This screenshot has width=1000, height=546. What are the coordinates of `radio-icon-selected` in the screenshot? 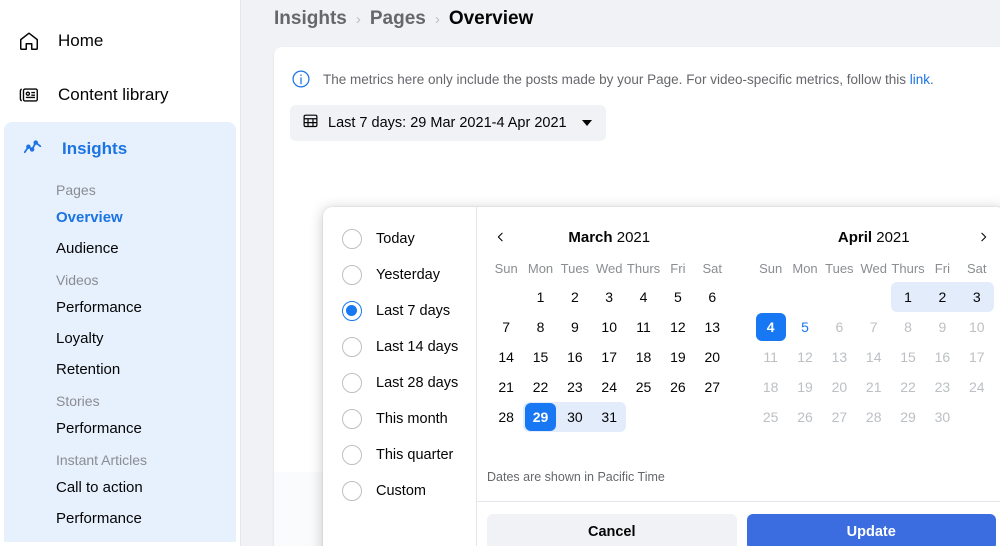 It's located at (352, 311).